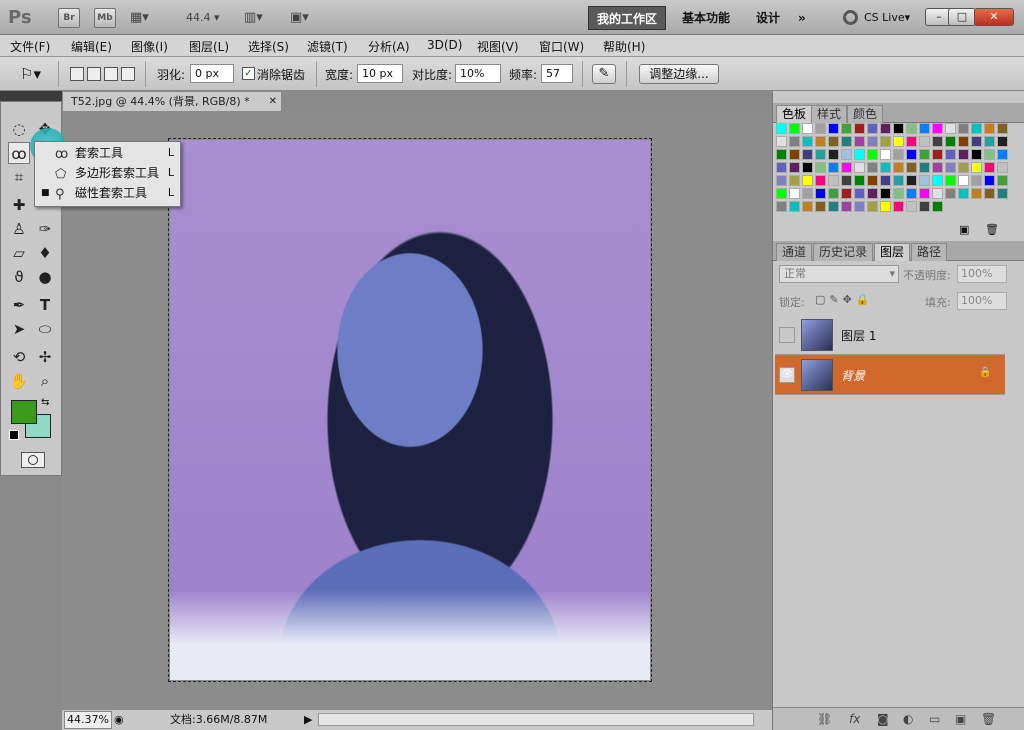  Describe the element at coordinates (604, 74) in the screenshot. I see `tablet-pressure-icon: ✎` at that location.